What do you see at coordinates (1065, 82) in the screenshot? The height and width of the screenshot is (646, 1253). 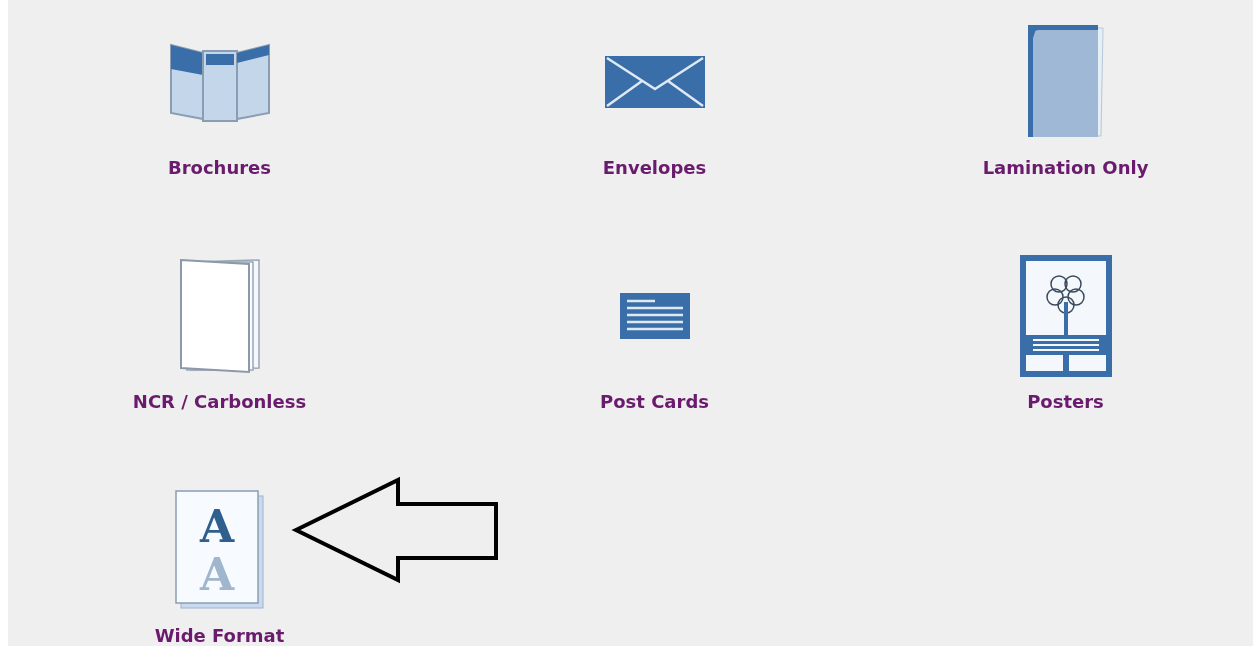 I see `document-icon` at bounding box center [1065, 82].